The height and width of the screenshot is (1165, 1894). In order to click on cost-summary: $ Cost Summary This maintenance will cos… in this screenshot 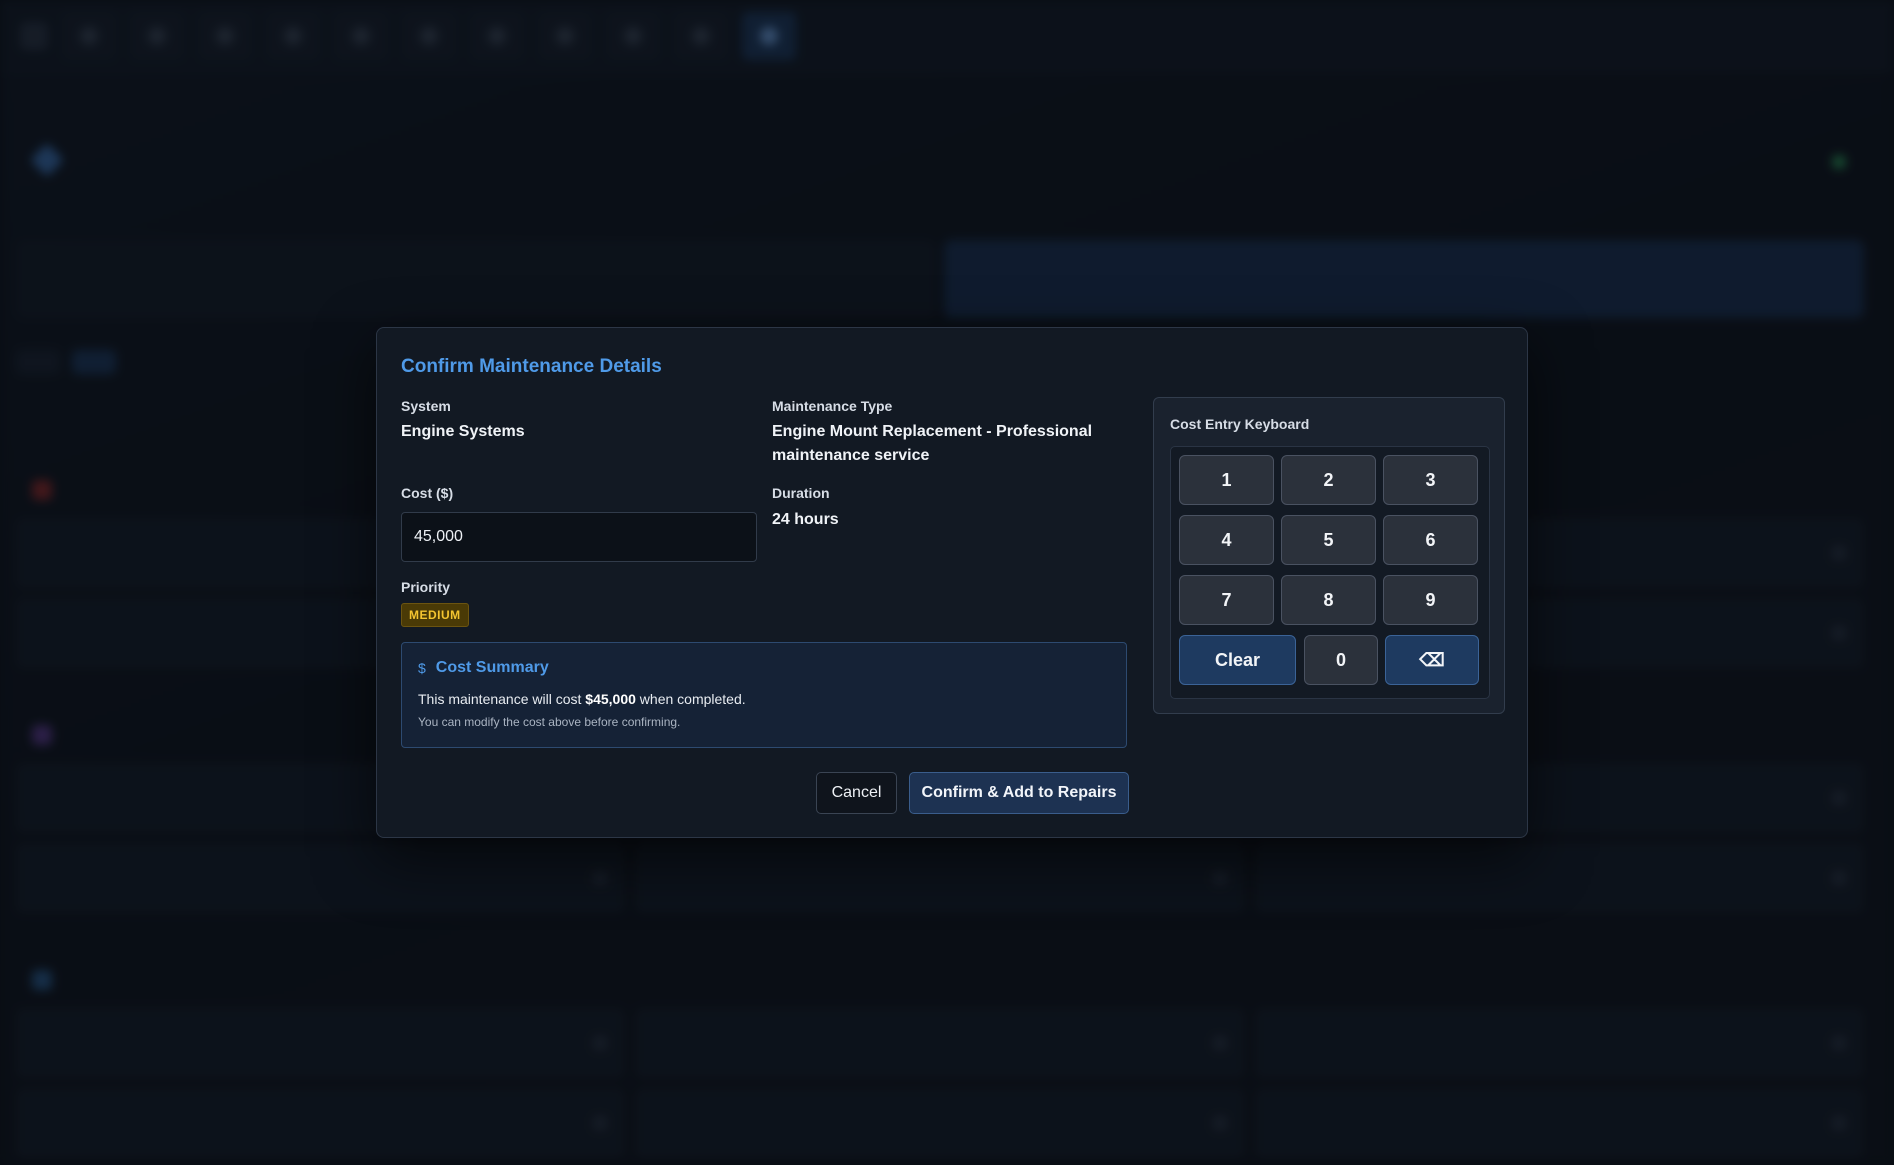, I will do `click(764, 695)`.